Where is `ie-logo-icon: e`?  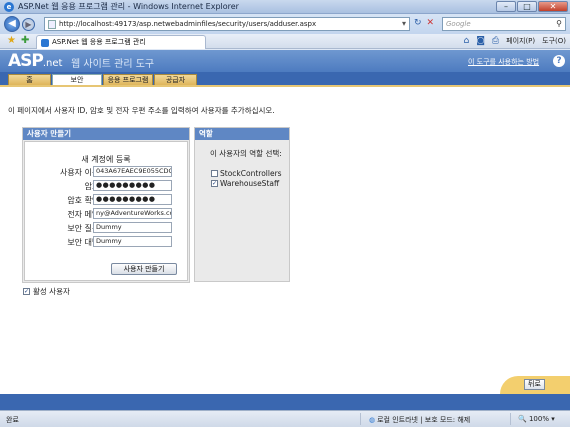 ie-logo-icon: e is located at coordinates (9, 6).